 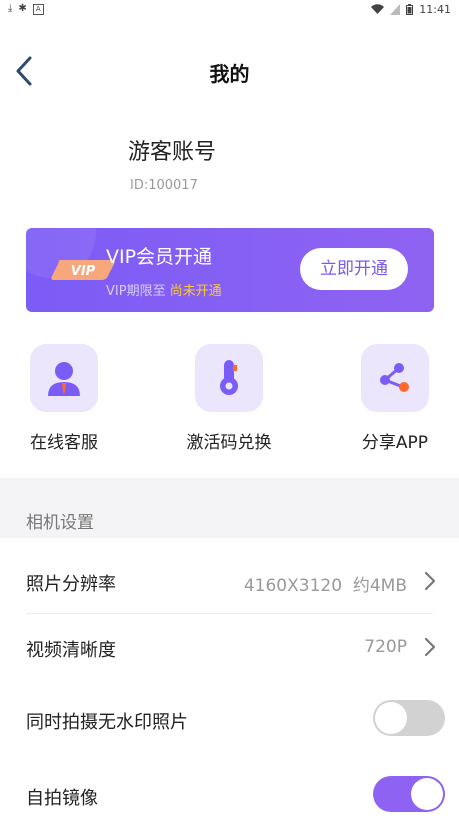 I want to click on photo-resolution-label: 照片分辨率, so click(x=71, y=584).